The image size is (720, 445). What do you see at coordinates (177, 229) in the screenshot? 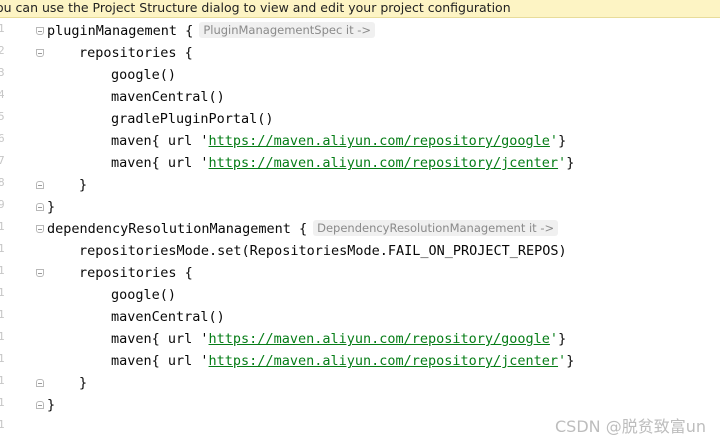
I see `code-text: dependencyResolutionManagement {` at bounding box center [177, 229].